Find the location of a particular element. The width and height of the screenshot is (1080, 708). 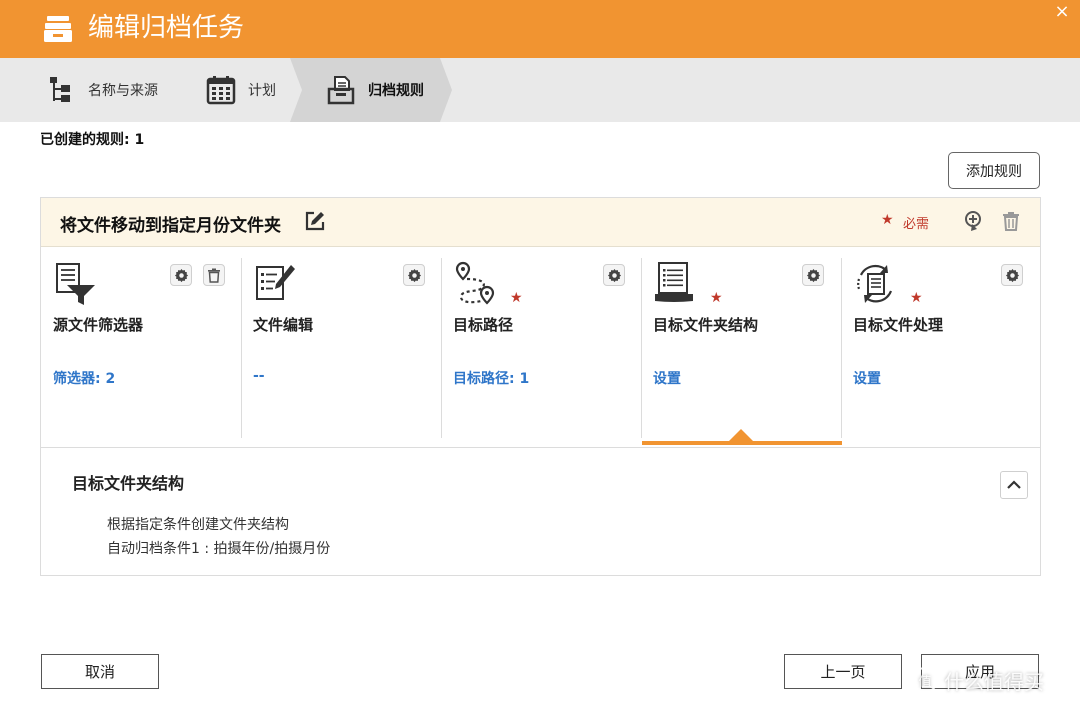

card-value-link: 目标路径: 1 is located at coordinates (491, 378).